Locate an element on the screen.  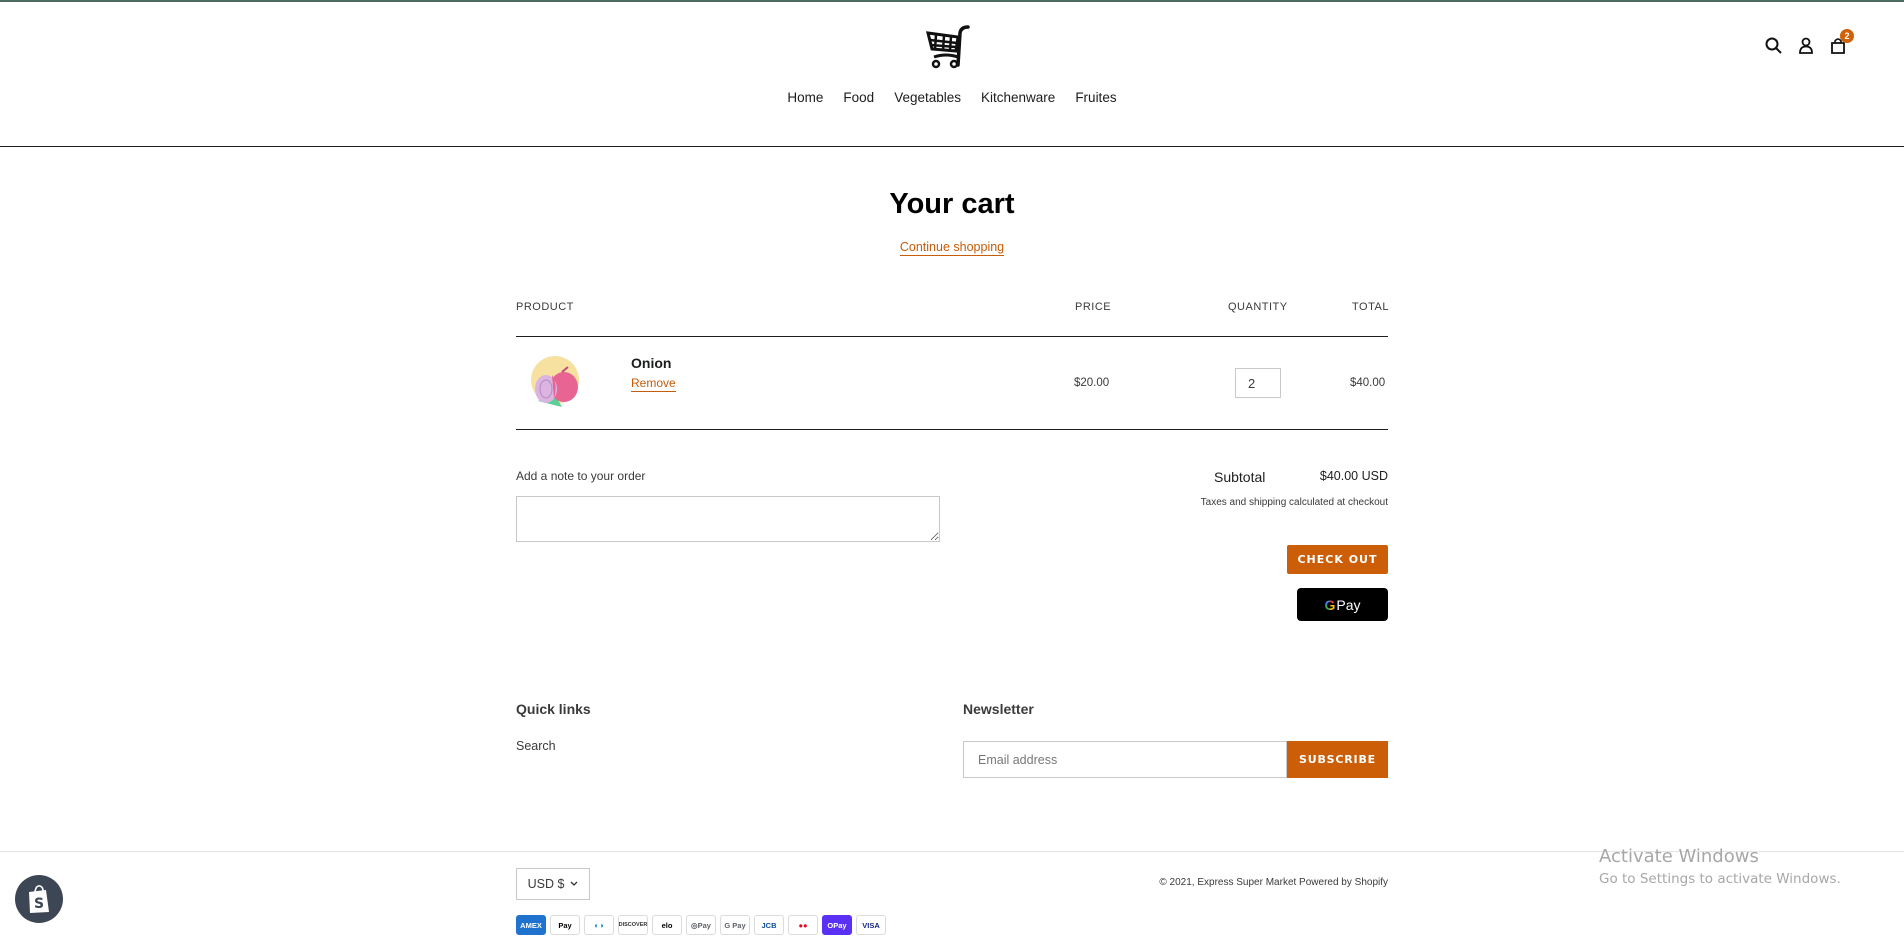
order-note-label: Add a note to your order is located at coordinates (581, 476).